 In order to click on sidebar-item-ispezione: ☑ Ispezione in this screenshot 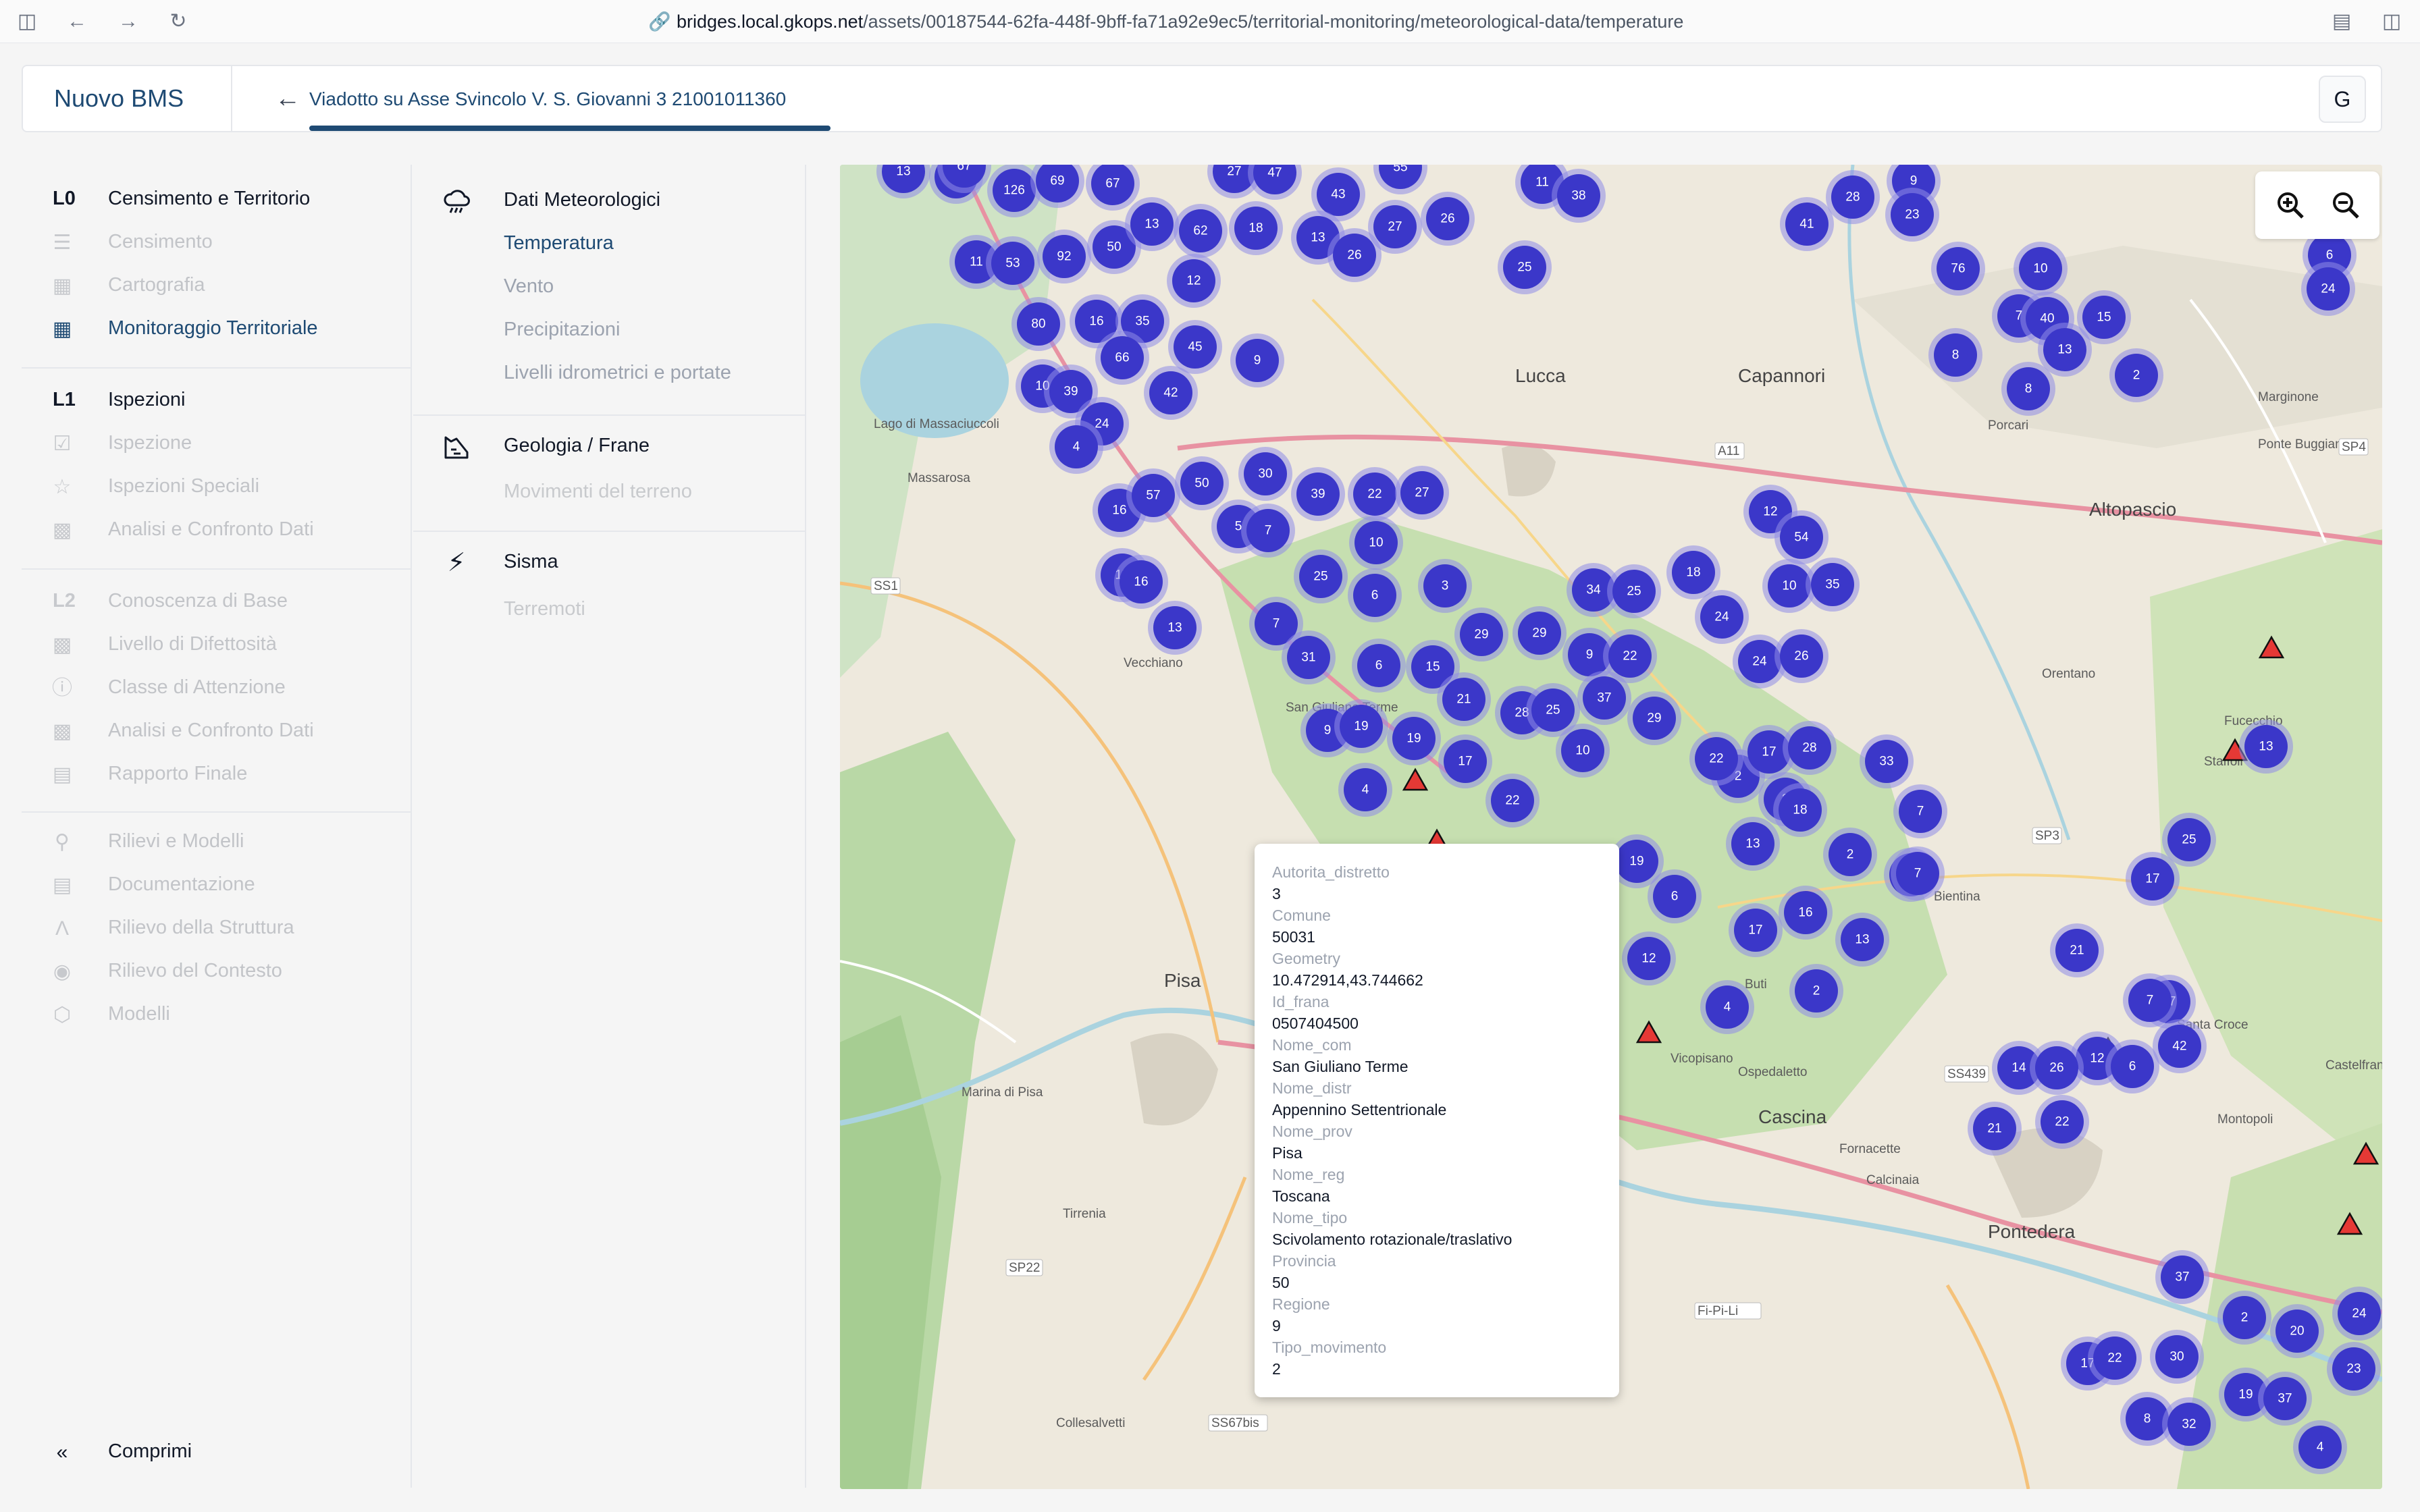, I will do `click(211, 443)`.